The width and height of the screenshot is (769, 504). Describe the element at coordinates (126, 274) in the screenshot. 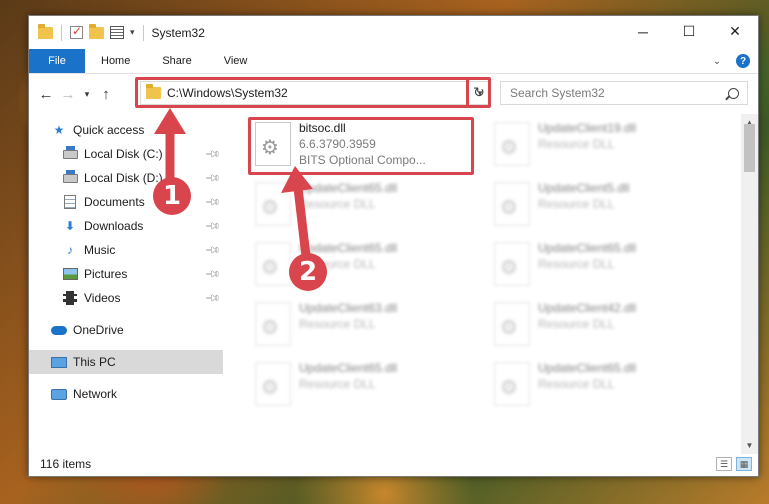

I see `sidebar-item-pictures: Pictures 📌︎` at that location.